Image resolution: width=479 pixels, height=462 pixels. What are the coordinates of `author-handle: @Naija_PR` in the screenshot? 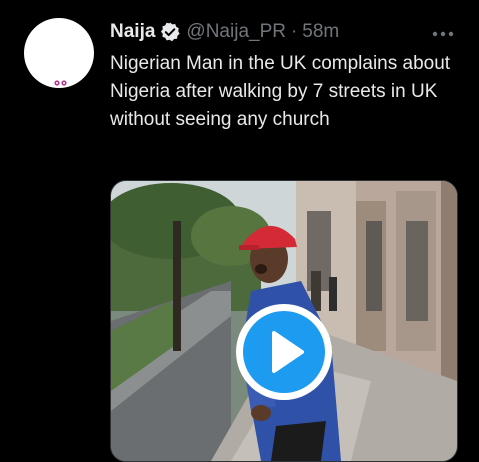 It's located at (236, 32).